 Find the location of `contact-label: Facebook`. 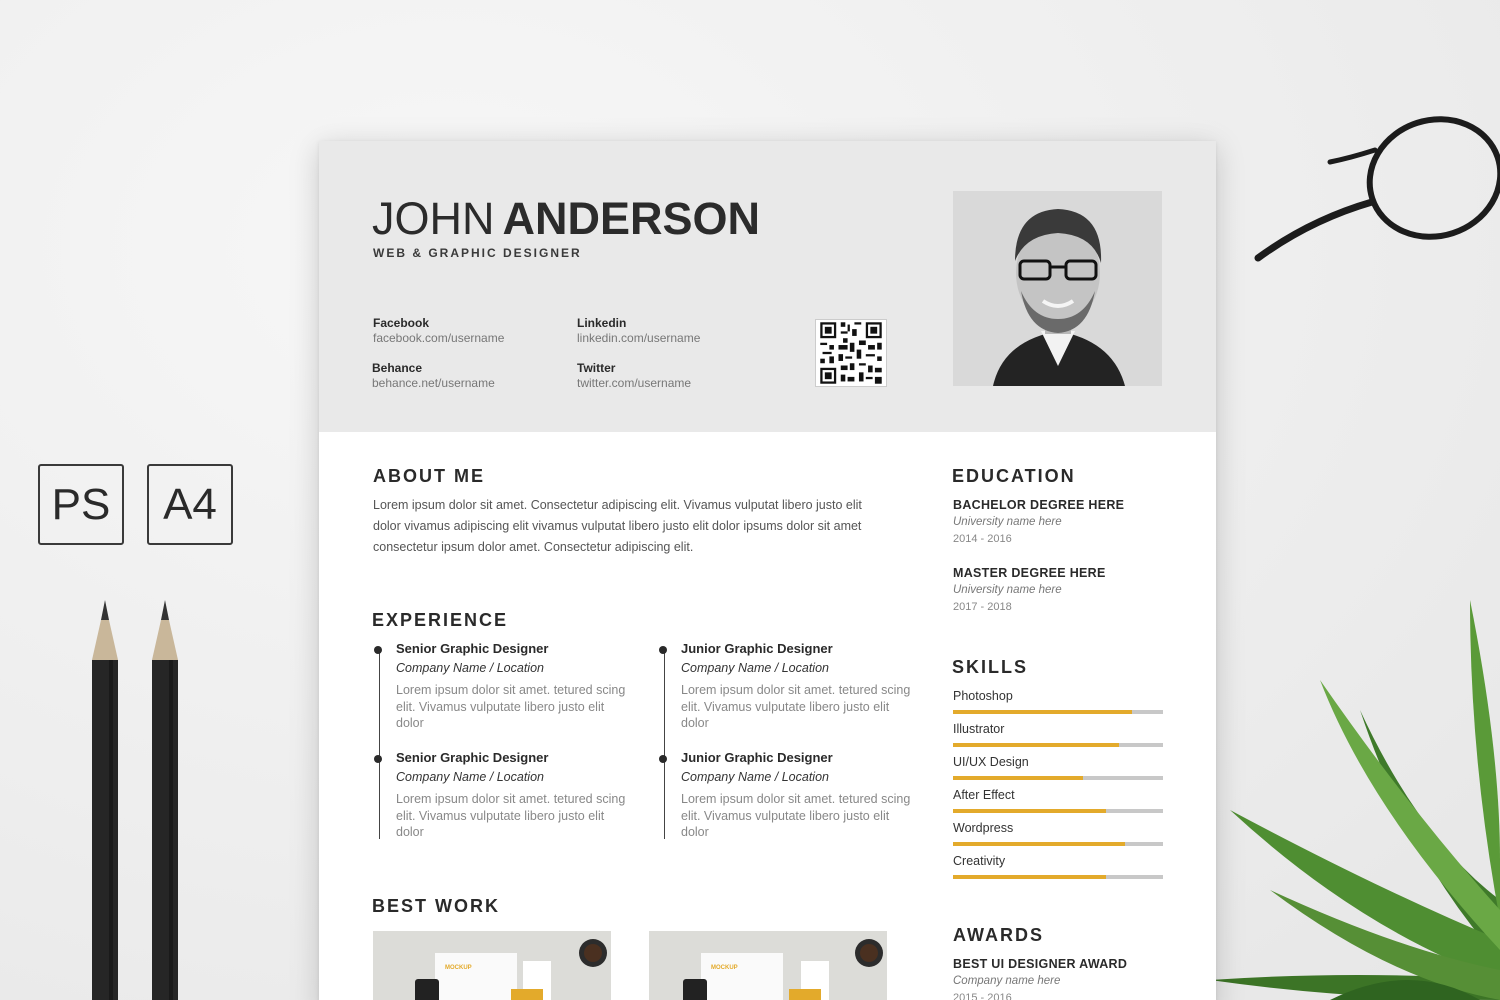

contact-label: Facebook is located at coordinates (401, 323).